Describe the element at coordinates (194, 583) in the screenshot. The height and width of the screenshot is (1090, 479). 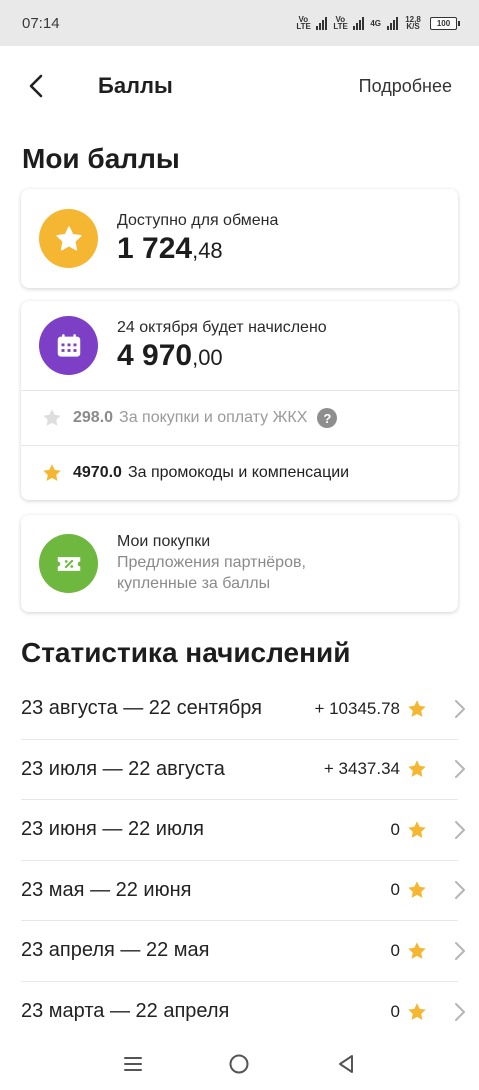
I see `purchases-desc-2: купленные за баллы` at that location.